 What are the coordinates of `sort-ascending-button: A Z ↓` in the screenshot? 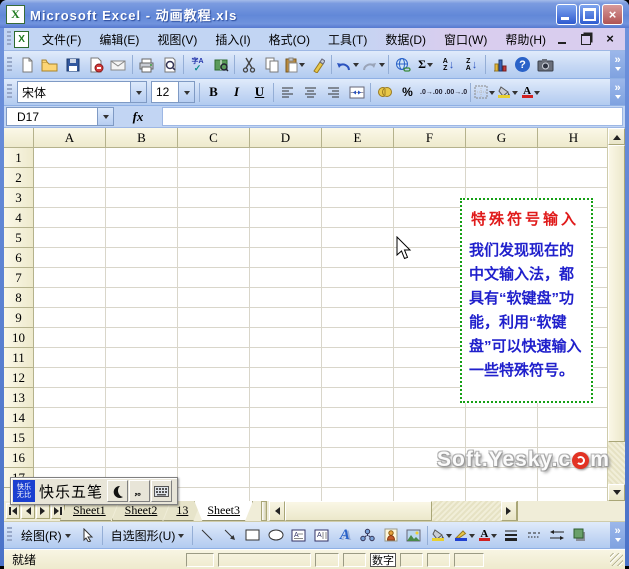 It's located at (448, 65).